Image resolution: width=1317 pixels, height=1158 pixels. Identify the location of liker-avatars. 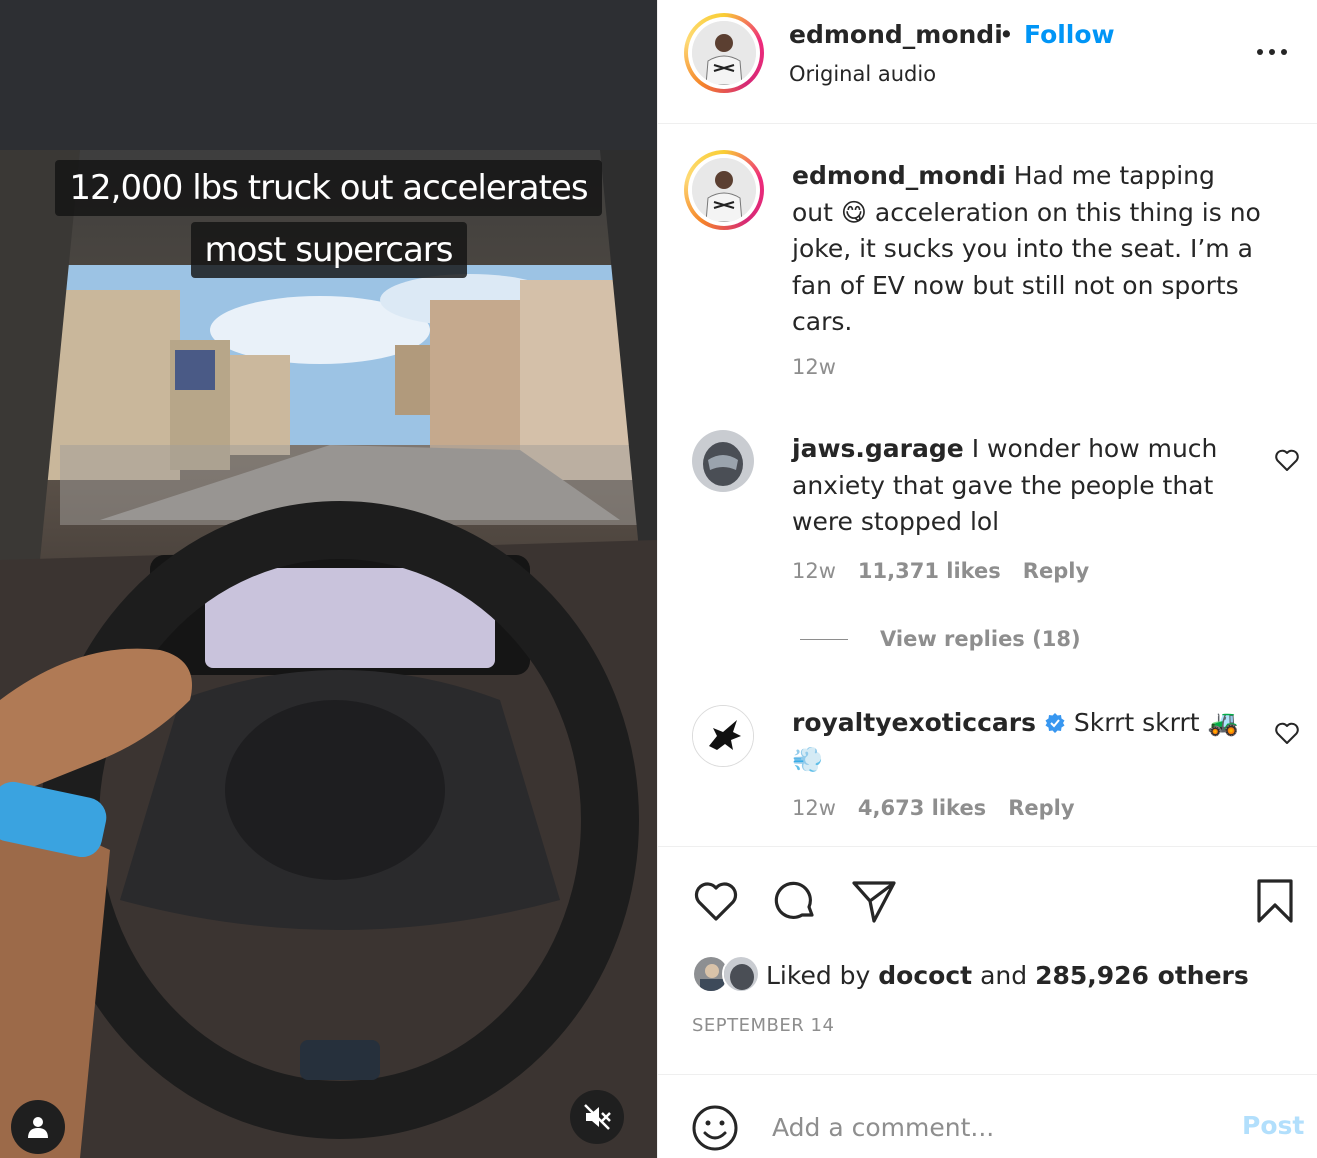
(729, 975).